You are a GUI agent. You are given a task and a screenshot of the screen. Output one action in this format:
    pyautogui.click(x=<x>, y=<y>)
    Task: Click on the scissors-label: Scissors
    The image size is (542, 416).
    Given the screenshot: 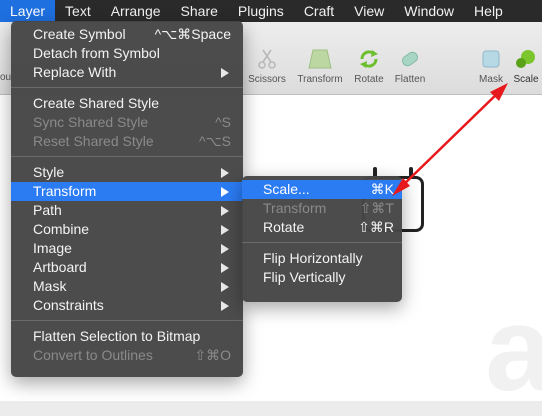 What is the action you would take?
    pyautogui.click(x=267, y=79)
    